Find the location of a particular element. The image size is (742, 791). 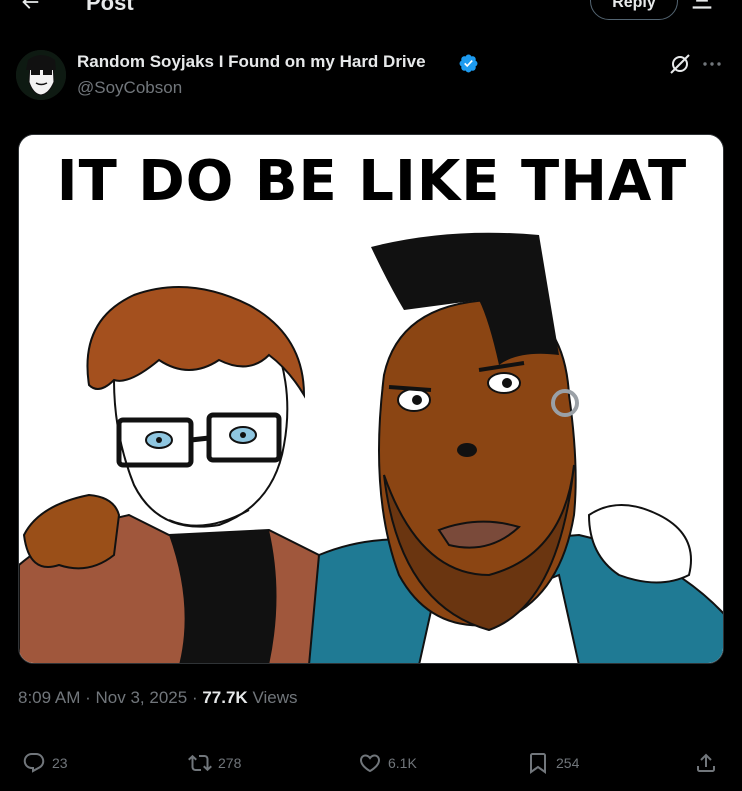

share-action is located at coordinates (706, 763).